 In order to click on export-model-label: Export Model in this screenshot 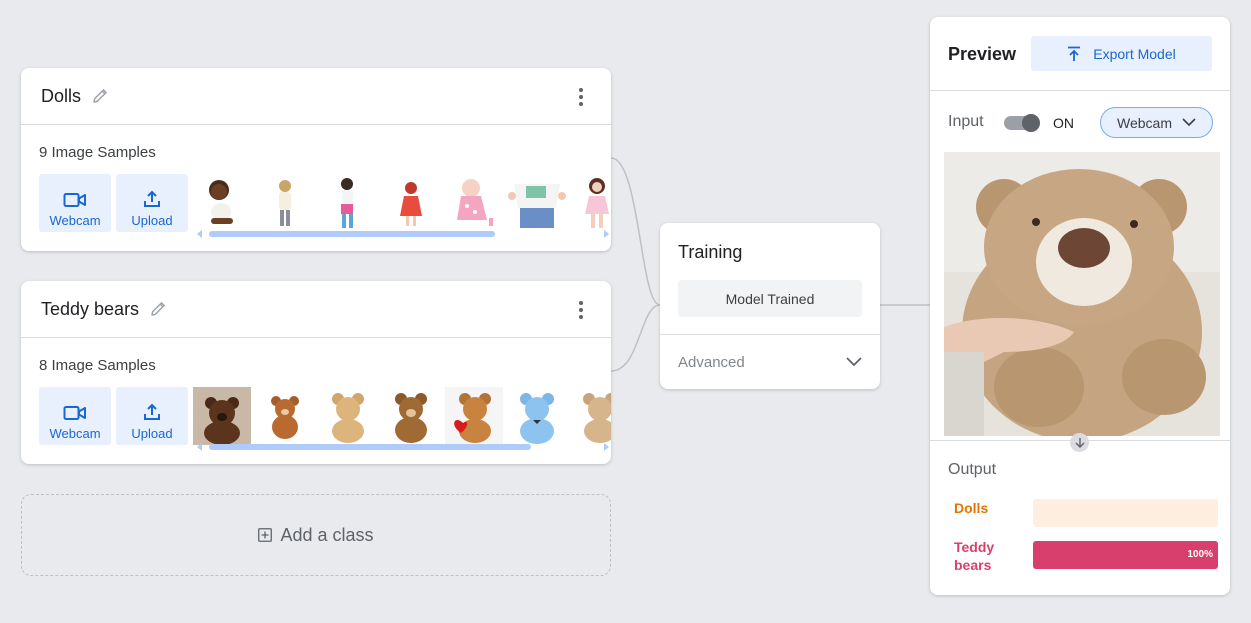, I will do `click(1134, 53)`.